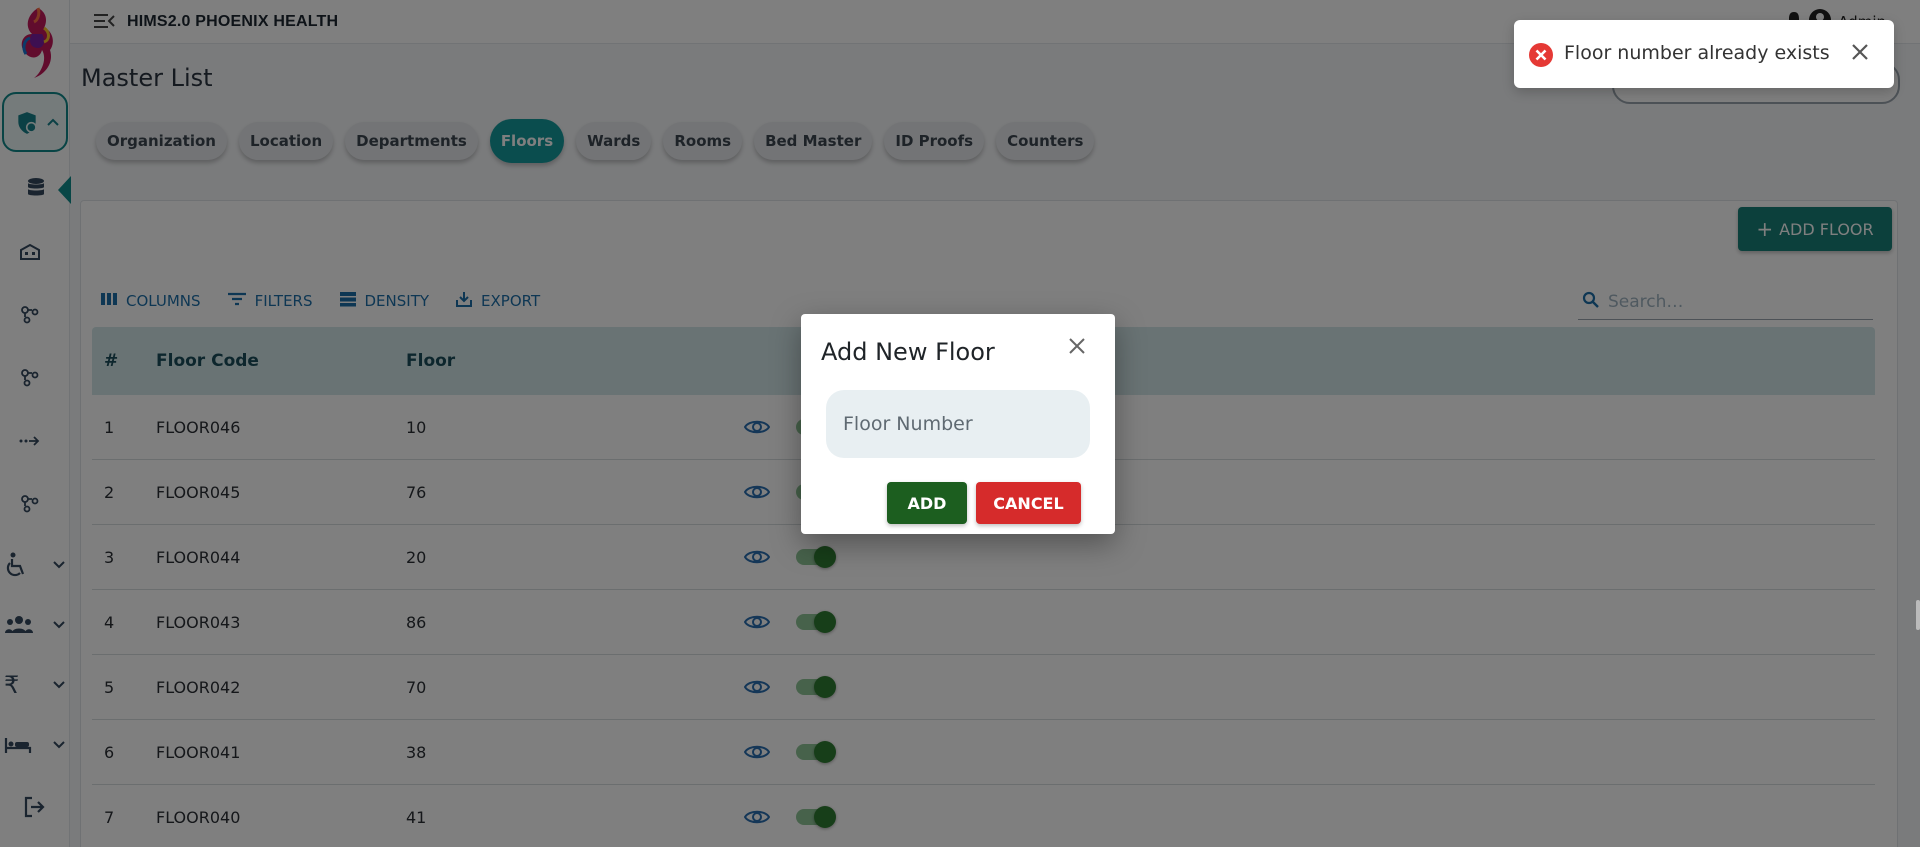 This screenshot has height=847, width=1920. I want to click on floor-number-field, so click(958, 424).